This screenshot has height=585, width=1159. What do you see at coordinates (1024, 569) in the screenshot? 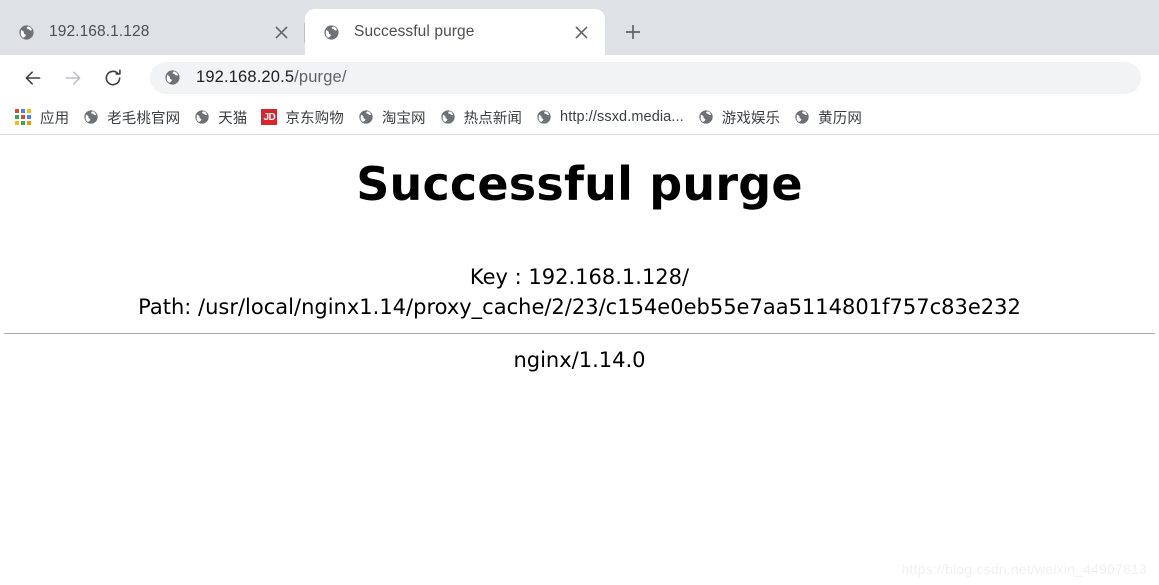
I see `watermark: https://blog.csdn.net/weixin_44907813` at bounding box center [1024, 569].